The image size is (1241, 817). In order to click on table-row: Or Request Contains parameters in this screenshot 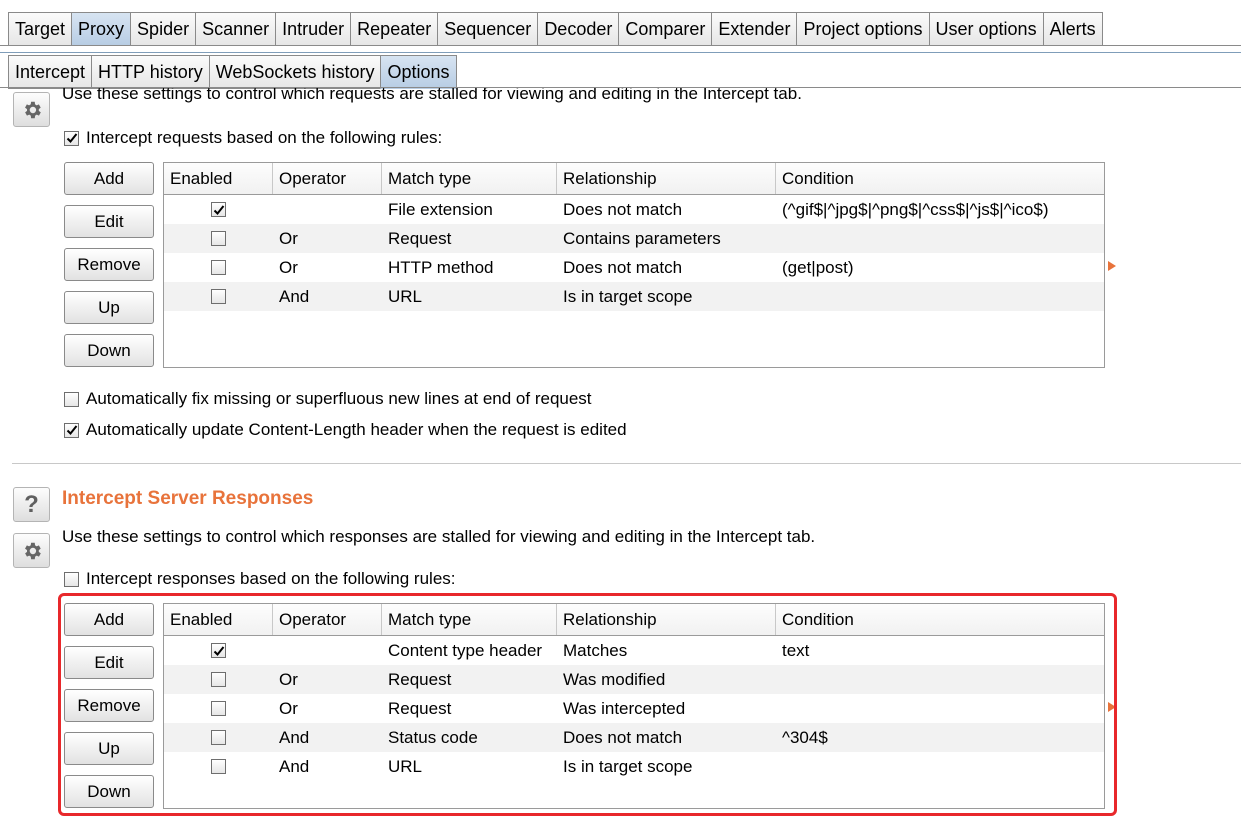, I will do `click(634, 238)`.